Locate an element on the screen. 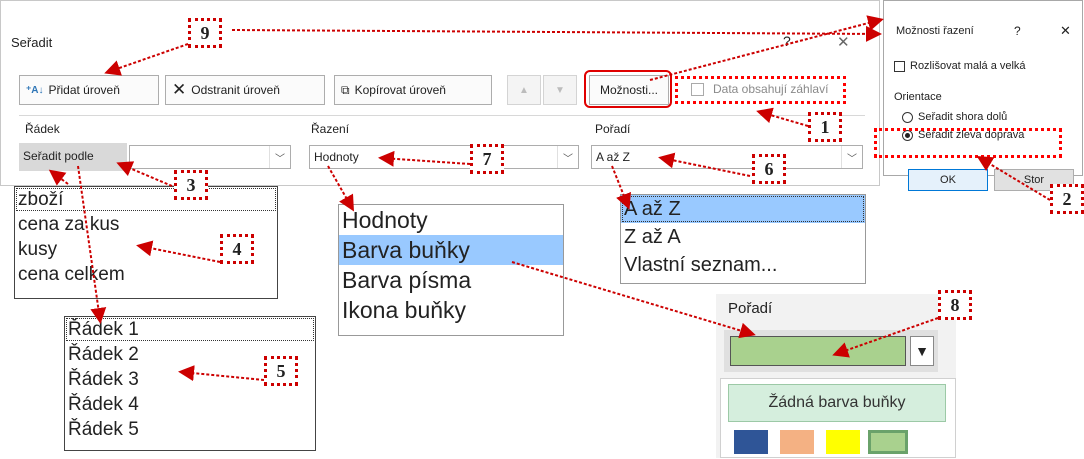  delete-level-button: ✕ Odstranit úroveň is located at coordinates (245, 90).